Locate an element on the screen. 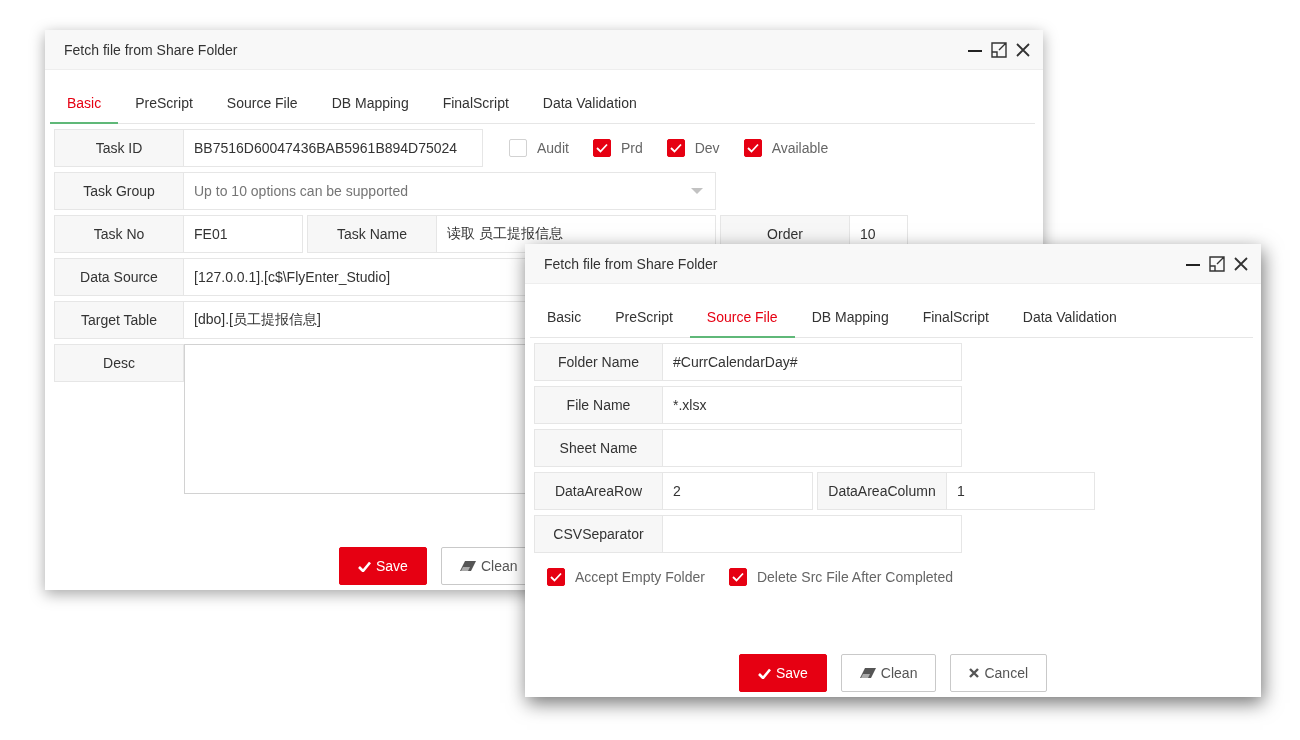 The image size is (1300, 740). field-label: Task ID is located at coordinates (119, 148).